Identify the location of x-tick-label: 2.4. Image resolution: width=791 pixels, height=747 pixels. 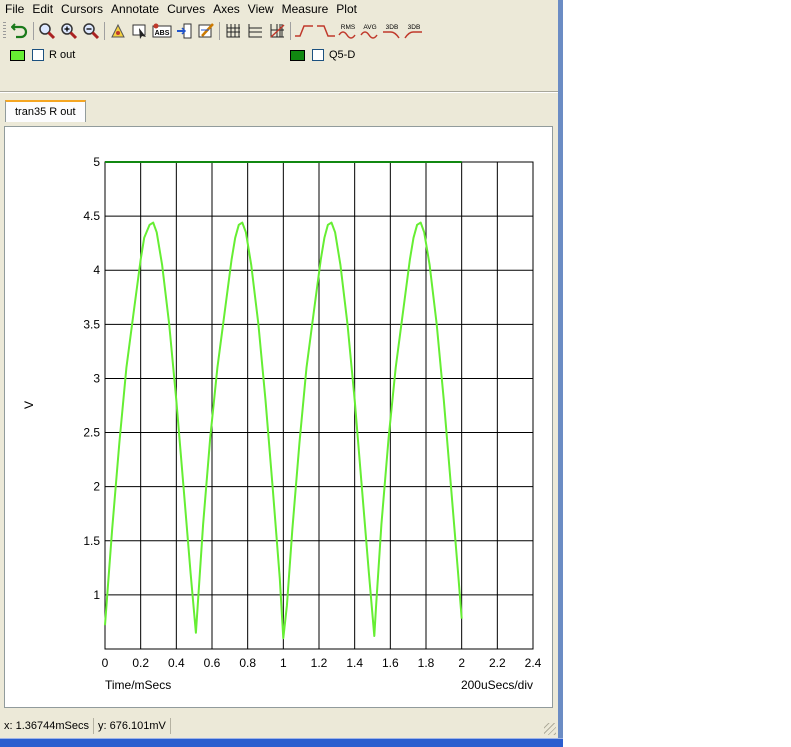
(533, 663).